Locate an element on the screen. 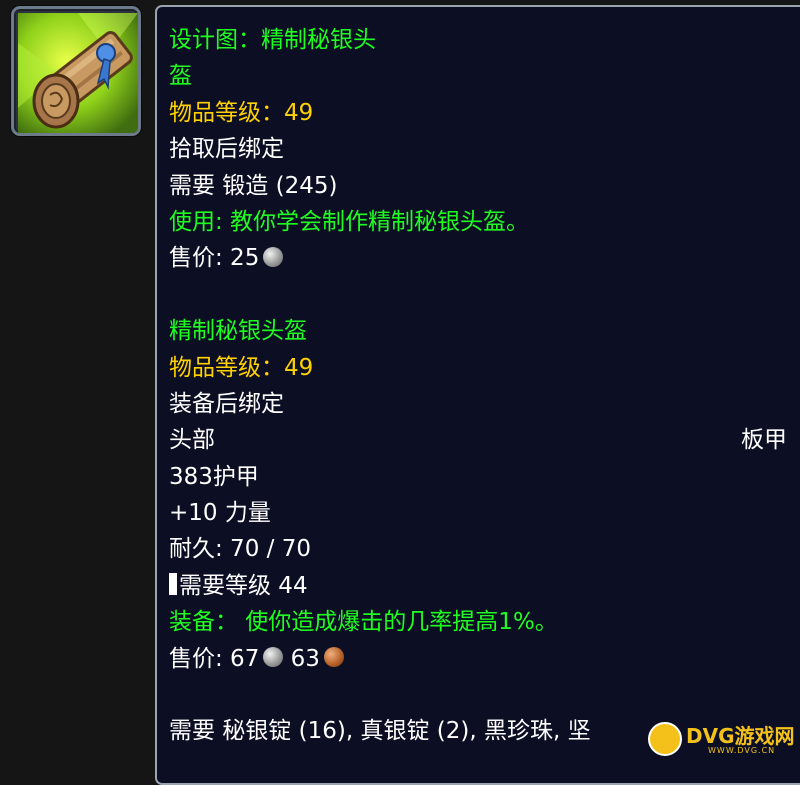 This screenshot has height=785, width=800. crafted-item-level: 物品等级：49 is located at coordinates (241, 367).